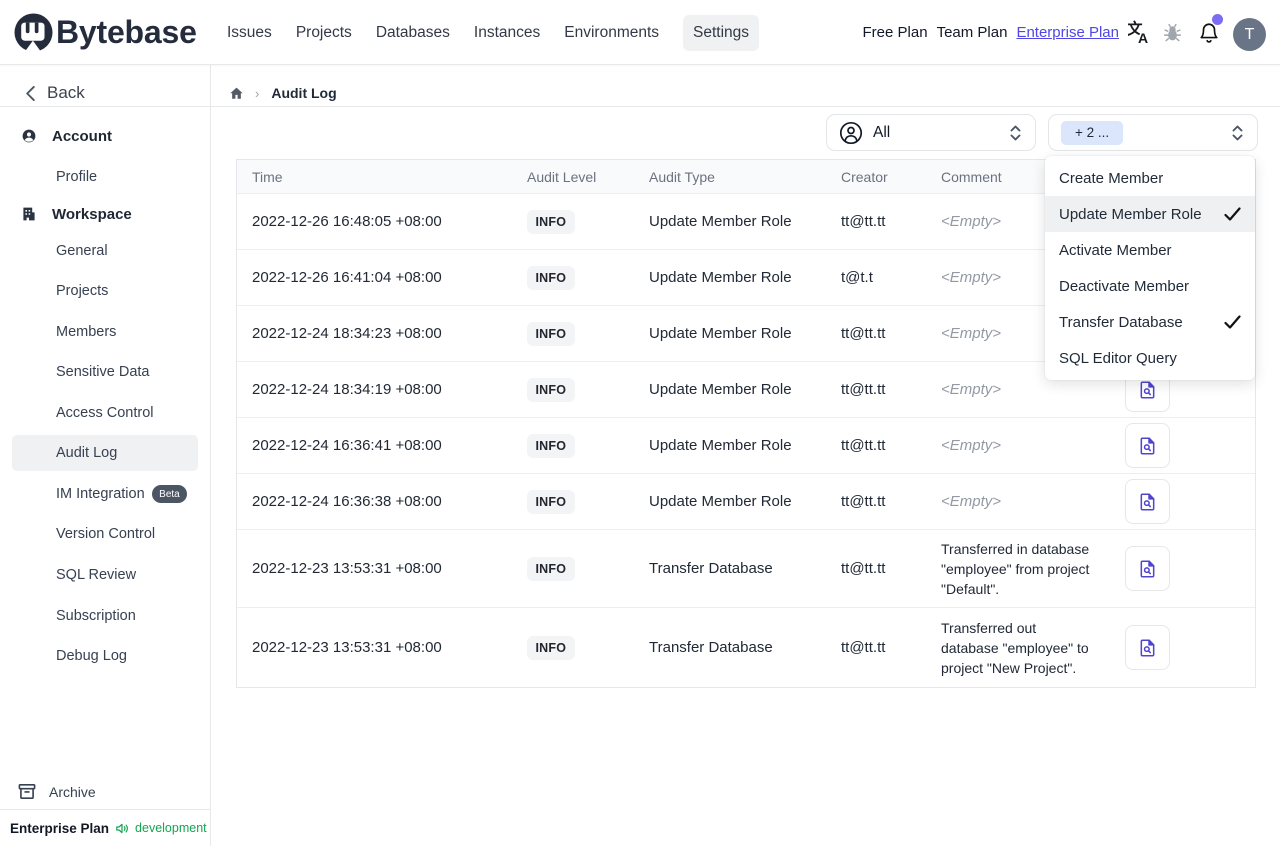 This screenshot has width=1280, height=846. What do you see at coordinates (1143, 37) in the screenshot?
I see `svg-text: A` at bounding box center [1143, 37].